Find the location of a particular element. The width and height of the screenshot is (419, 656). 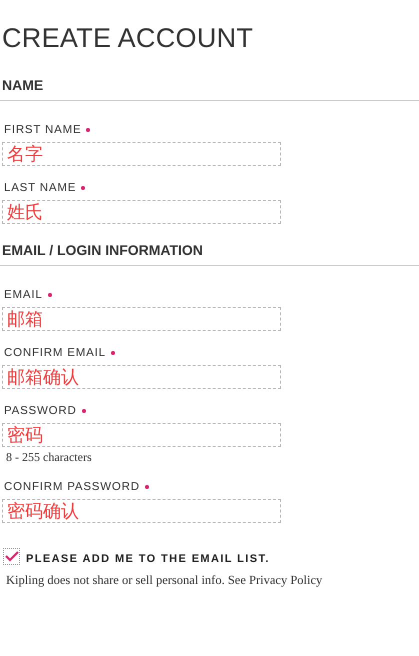

checkbox-label: PLEASE ADD ME TO THE EMAIL LIST. is located at coordinates (148, 559).